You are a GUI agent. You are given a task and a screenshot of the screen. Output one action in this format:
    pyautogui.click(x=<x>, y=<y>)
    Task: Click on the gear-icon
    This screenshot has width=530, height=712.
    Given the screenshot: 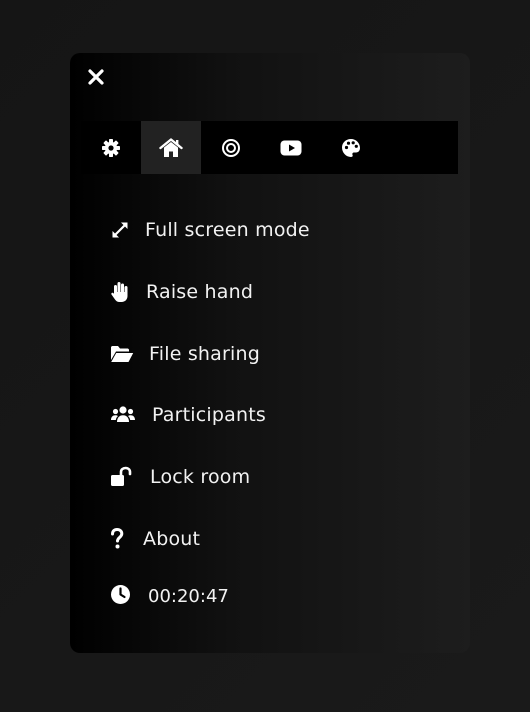 What is the action you would take?
    pyautogui.click(x=111, y=148)
    